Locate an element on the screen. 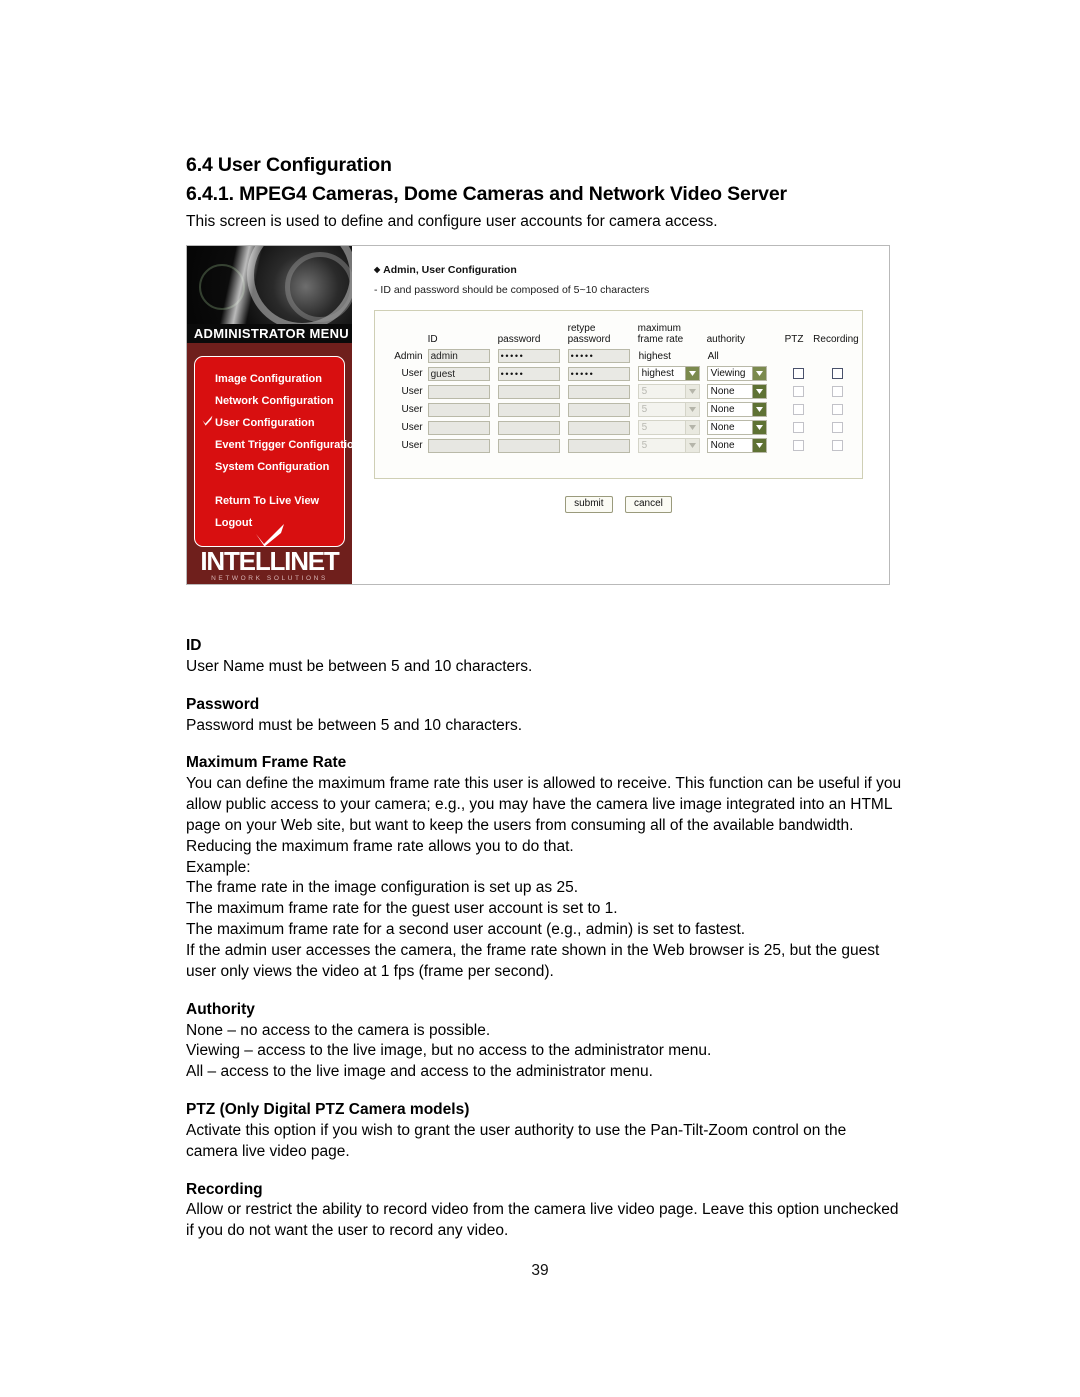  sidebar-item-label: Return To Live View is located at coordinates (267, 500).